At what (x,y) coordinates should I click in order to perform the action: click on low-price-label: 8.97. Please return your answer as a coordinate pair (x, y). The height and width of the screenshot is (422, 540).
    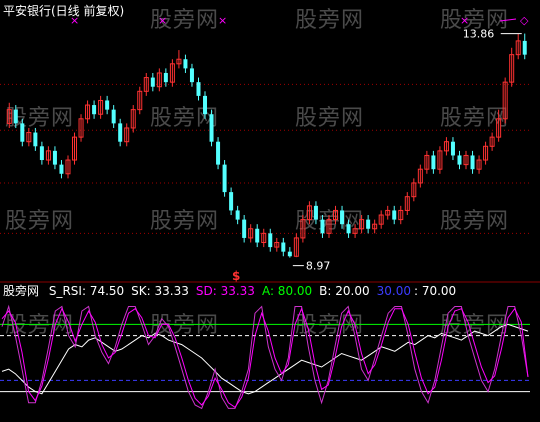
    Looking at the image, I should click on (318, 266).